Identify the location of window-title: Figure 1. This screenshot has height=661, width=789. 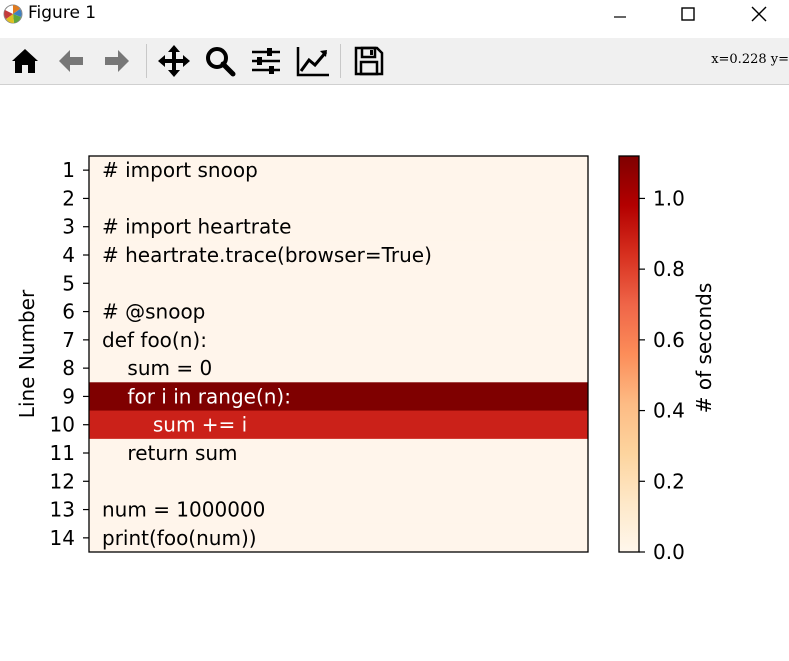
(62, 13).